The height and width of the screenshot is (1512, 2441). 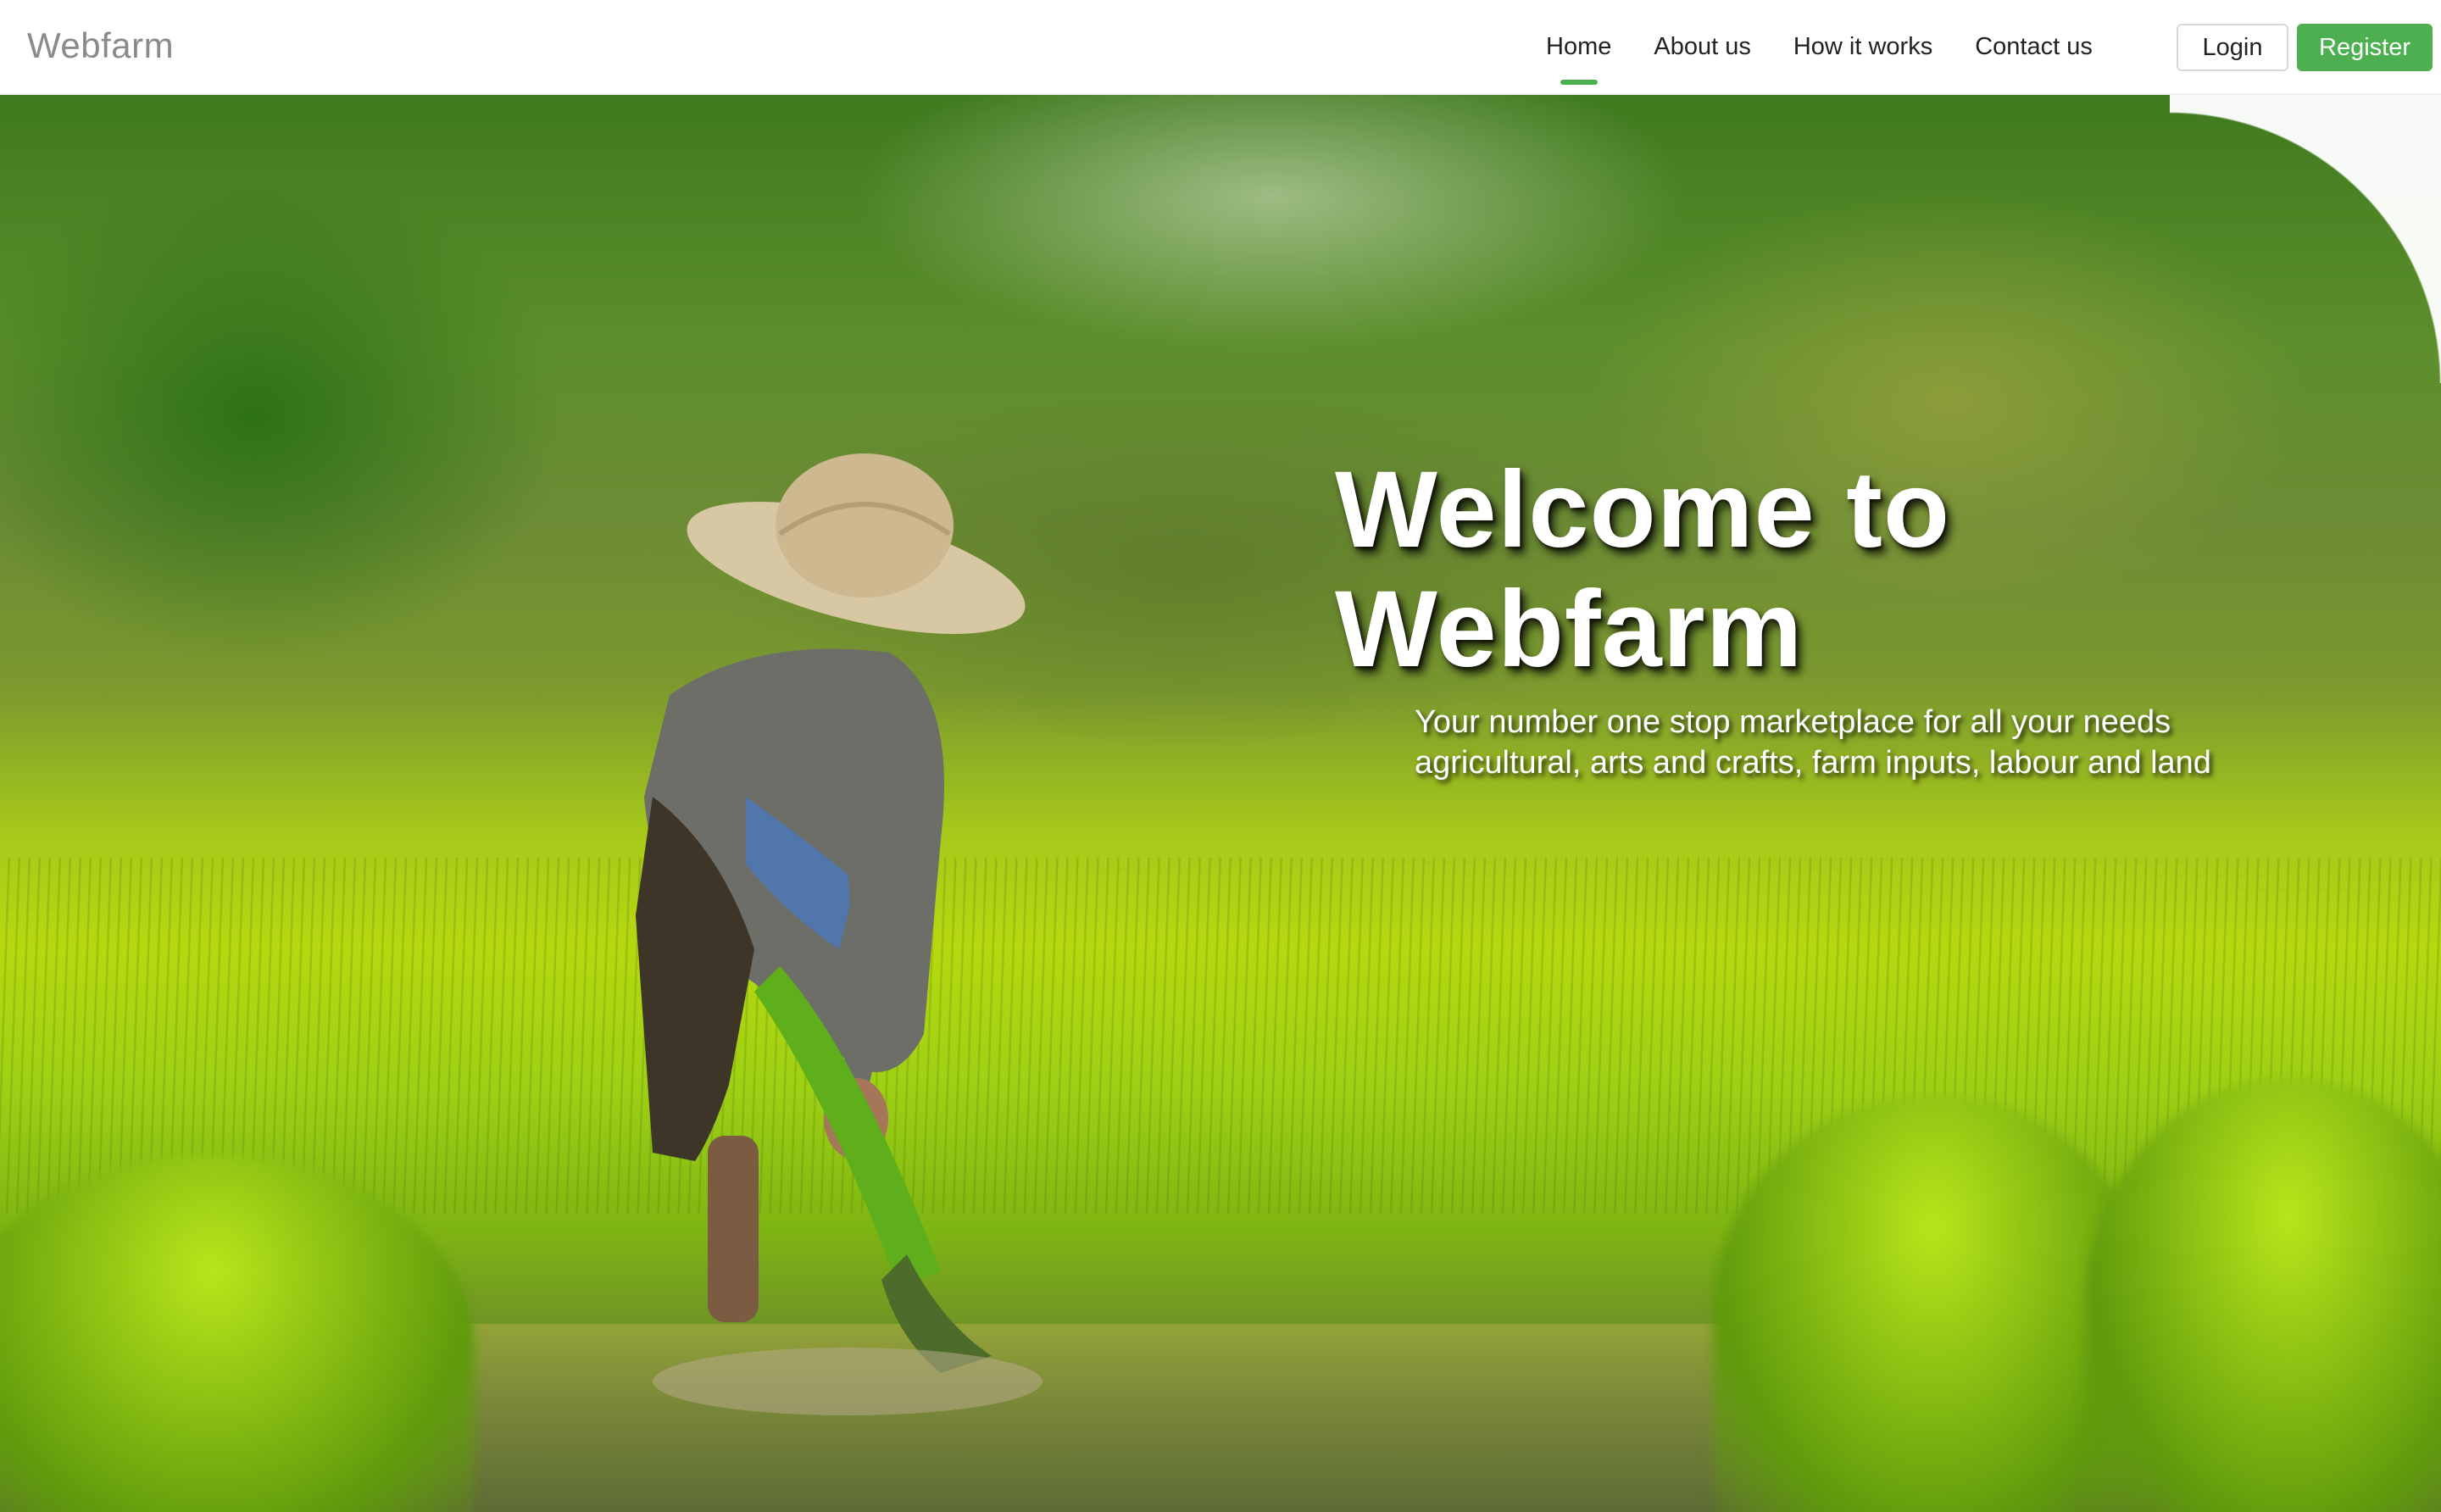 What do you see at coordinates (1579, 47) in the screenshot?
I see `nav-home: Home` at bounding box center [1579, 47].